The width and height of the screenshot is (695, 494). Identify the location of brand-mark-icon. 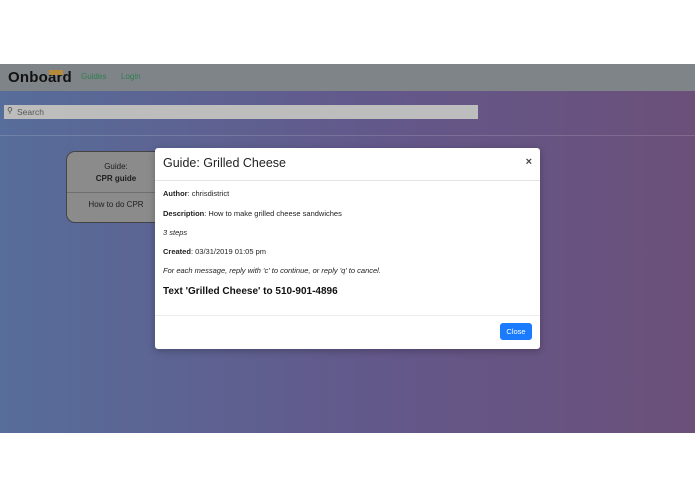
(56, 72).